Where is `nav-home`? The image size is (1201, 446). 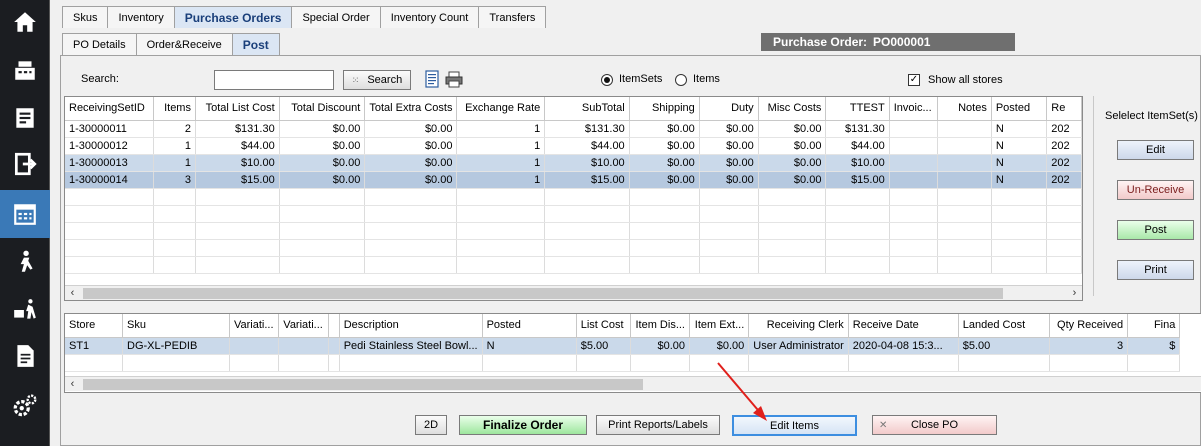
nav-home is located at coordinates (25, 22).